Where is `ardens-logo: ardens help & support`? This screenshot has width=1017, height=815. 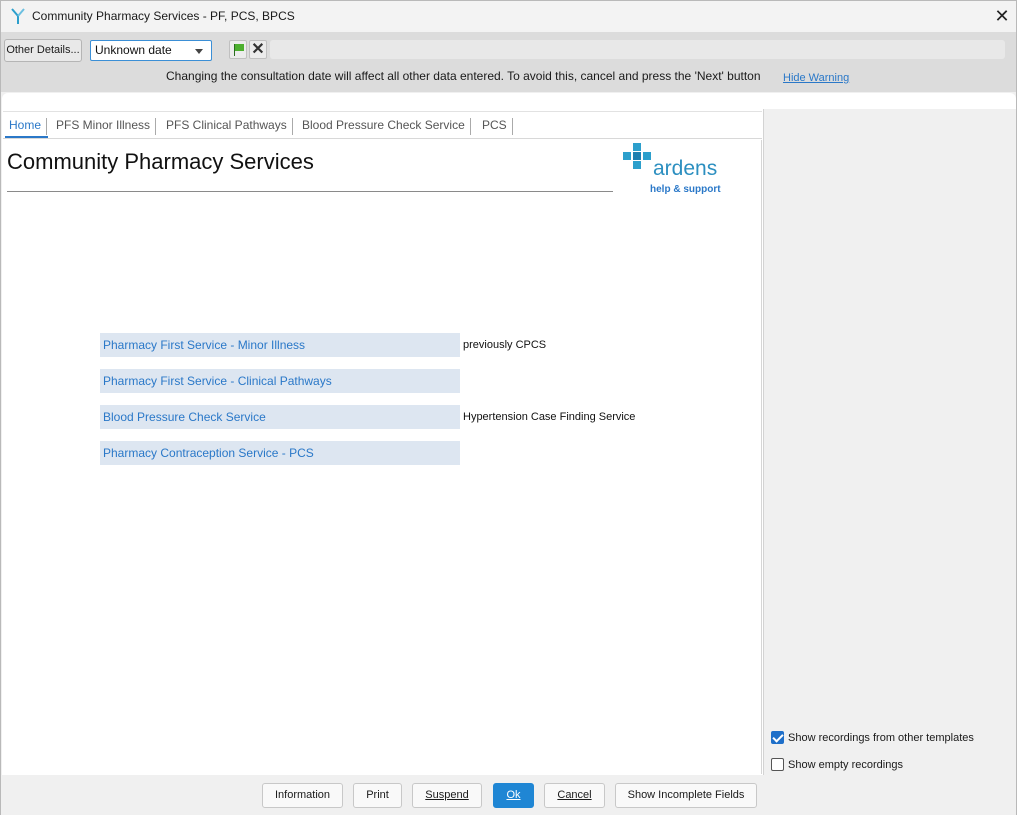 ardens-logo: ardens help & support is located at coordinates (678, 170).